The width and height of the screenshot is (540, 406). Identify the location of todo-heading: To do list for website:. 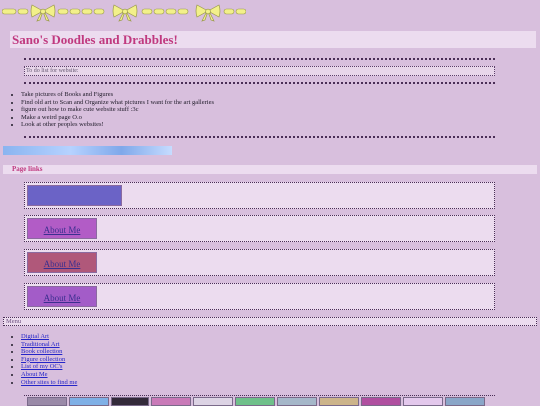
(259, 71).